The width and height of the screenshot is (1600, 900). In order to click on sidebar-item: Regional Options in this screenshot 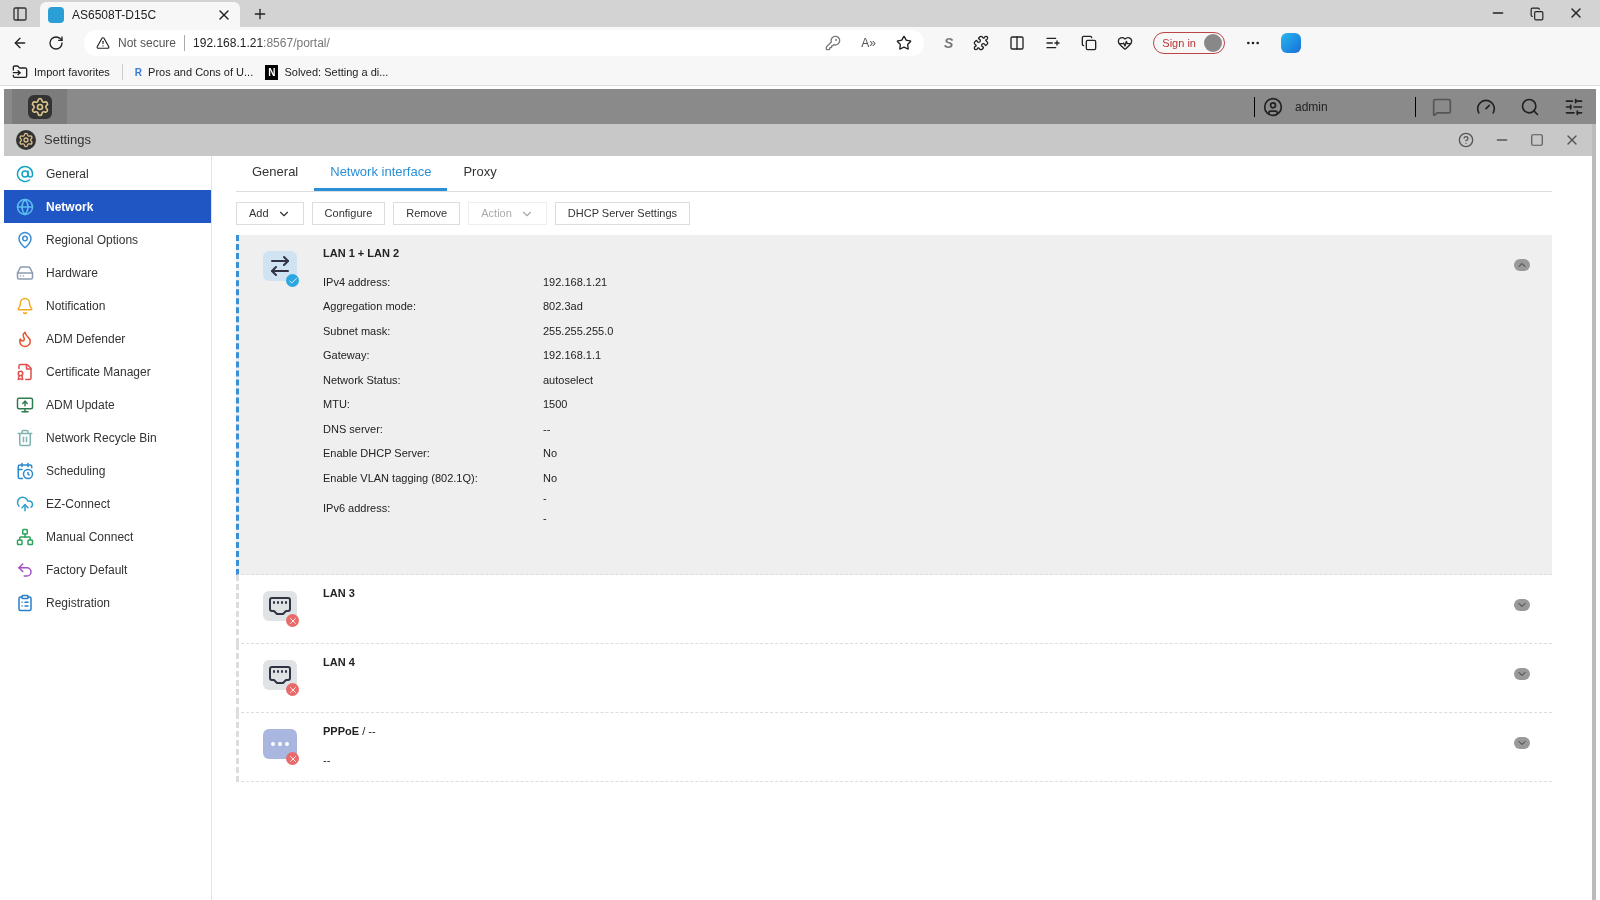, I will do `click(107, 239)`.